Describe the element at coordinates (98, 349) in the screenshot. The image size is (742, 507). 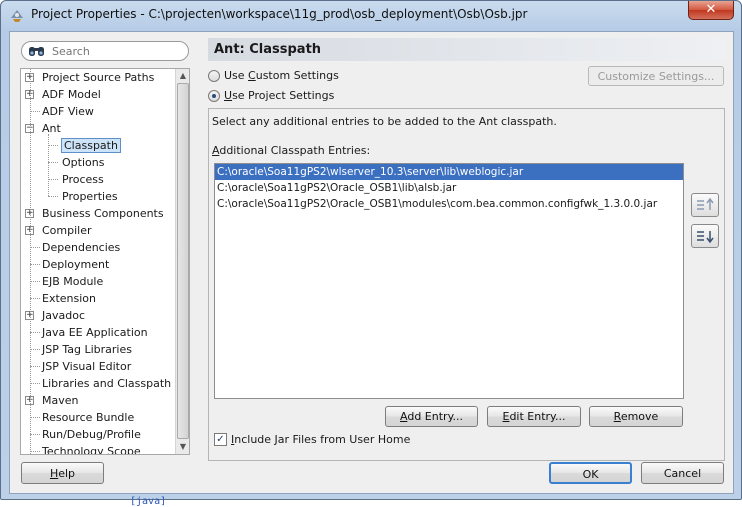
I see `tree-item: JSP Tag Libraries` at that location.